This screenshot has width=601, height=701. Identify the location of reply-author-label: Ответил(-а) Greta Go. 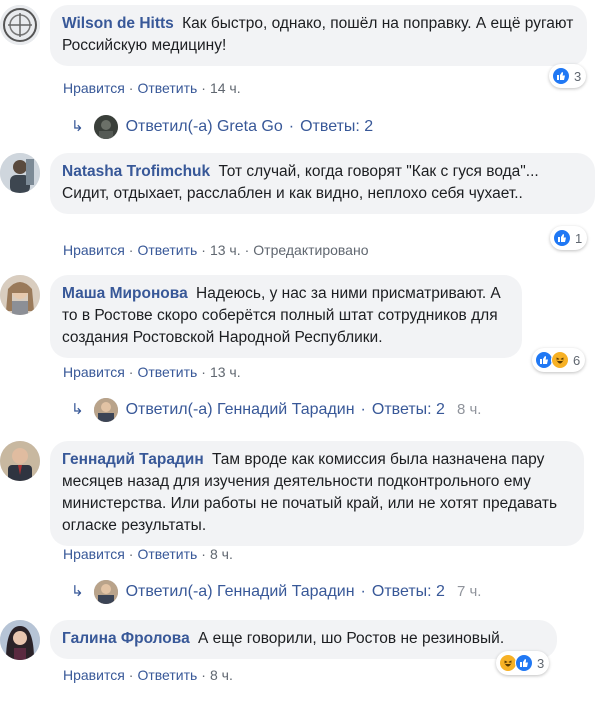
(204, 126).